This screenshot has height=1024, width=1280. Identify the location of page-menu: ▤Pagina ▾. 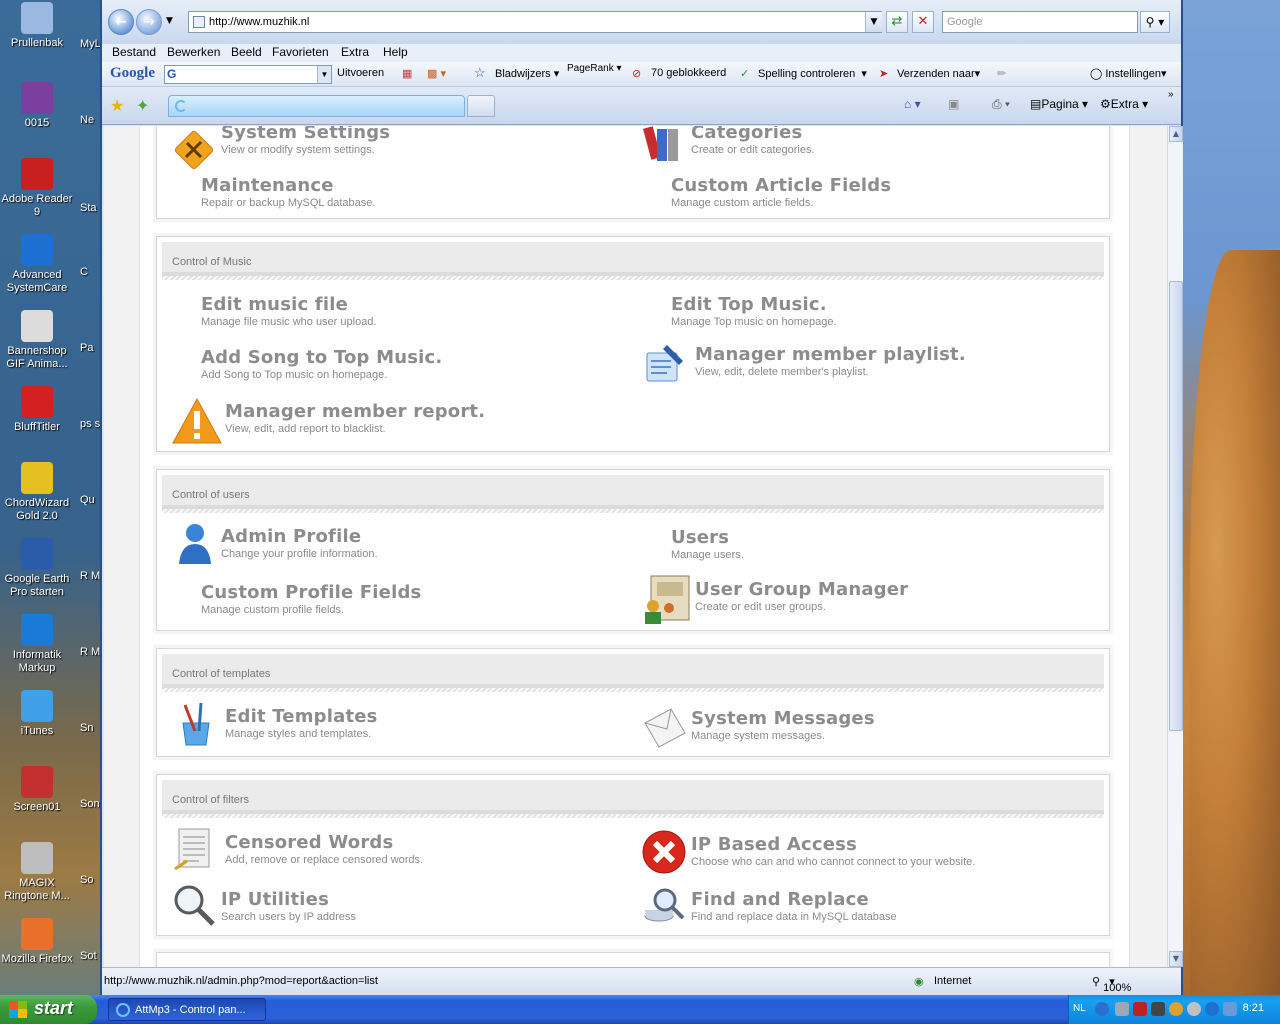
(1059, 104).